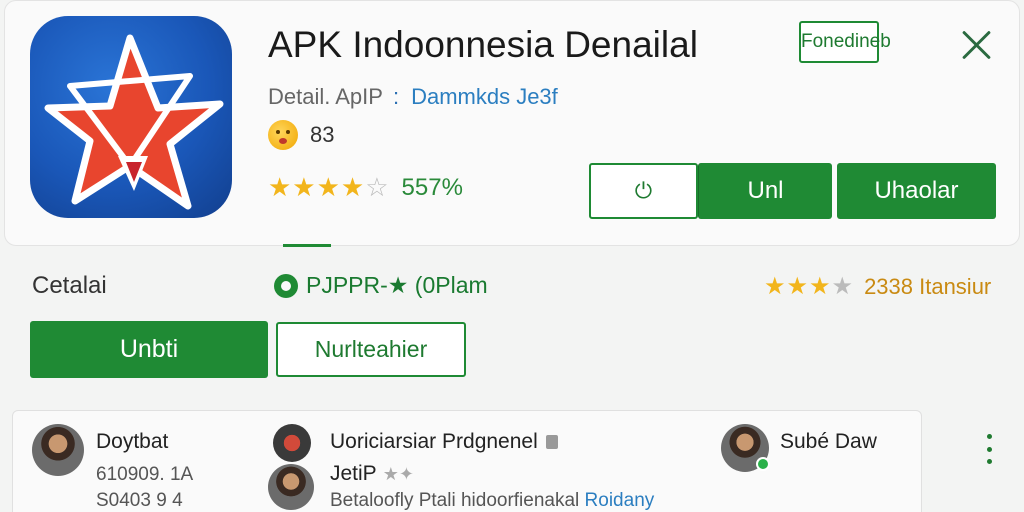  What do you see at coordinates (397, 285) in the screenshot?
I see `package-text: PJPPR-★ (0Plam` at bounding box center [397, 285].